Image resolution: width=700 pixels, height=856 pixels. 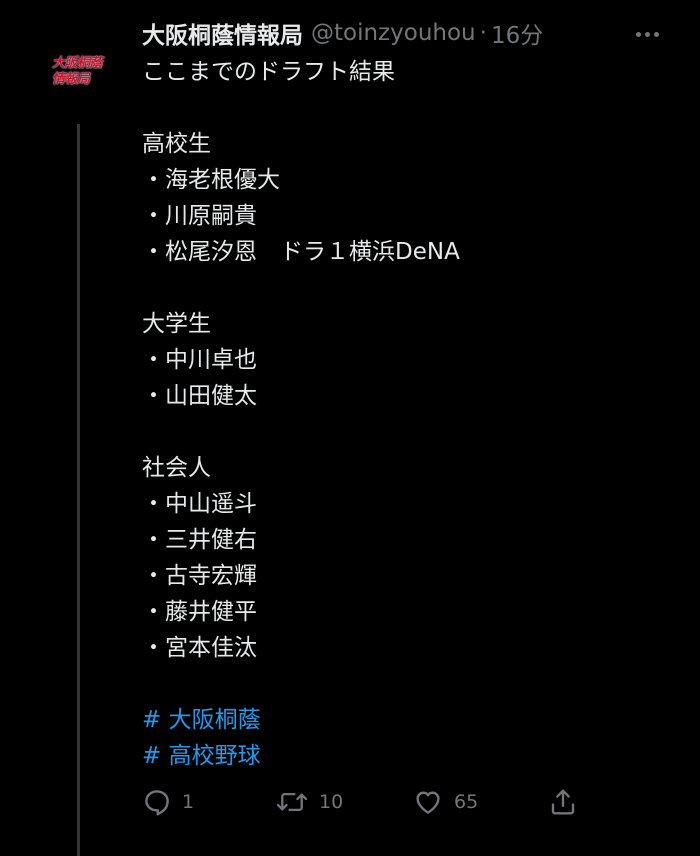 What do you see at coordinates (176, 144) in the screenshot?
I see `section-heading: 高校生` at bounding box center [176, 144].